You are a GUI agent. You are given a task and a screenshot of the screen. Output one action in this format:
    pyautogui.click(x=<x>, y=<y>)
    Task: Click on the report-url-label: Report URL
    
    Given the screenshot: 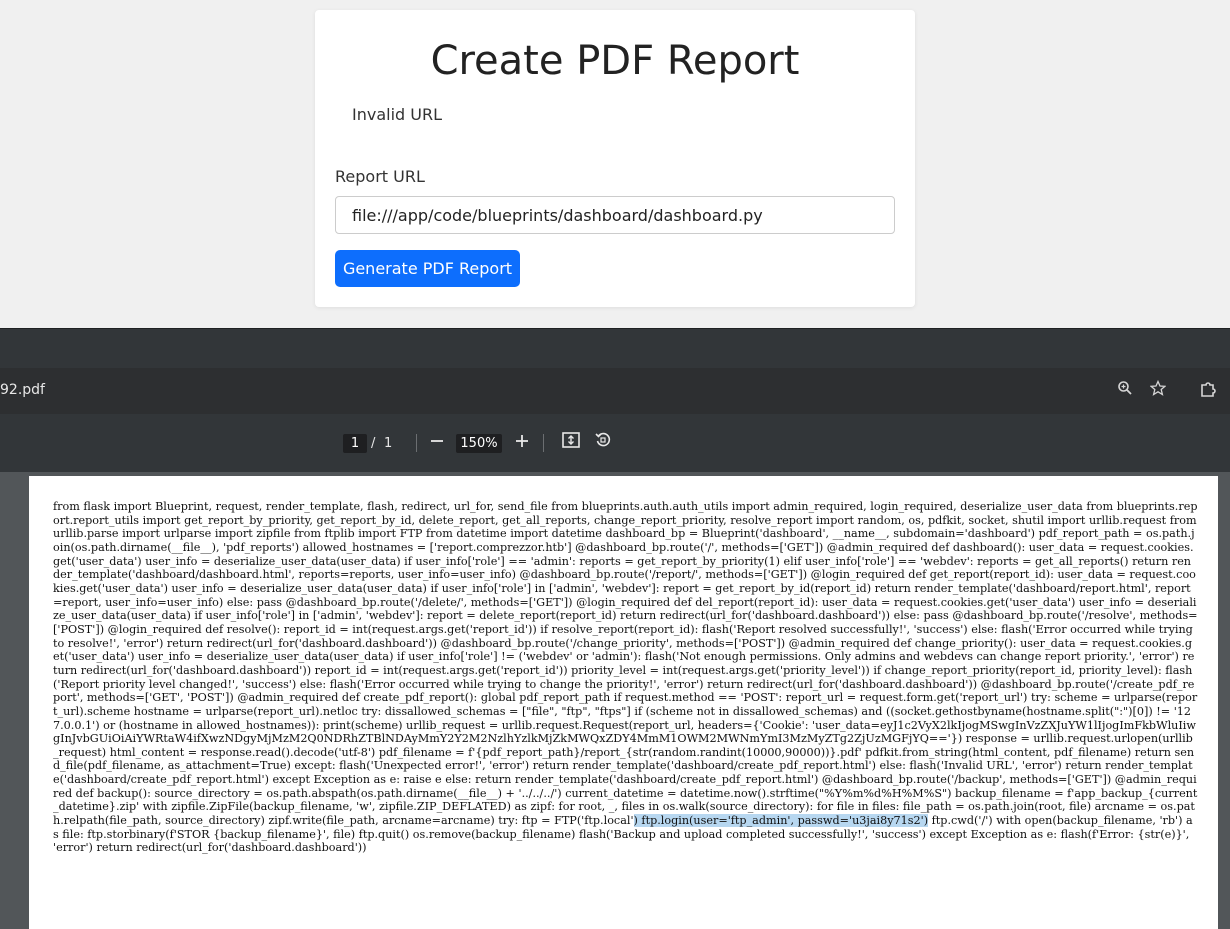 What is the action you would take?
    pyautogui.click(x=380, y=176)
    